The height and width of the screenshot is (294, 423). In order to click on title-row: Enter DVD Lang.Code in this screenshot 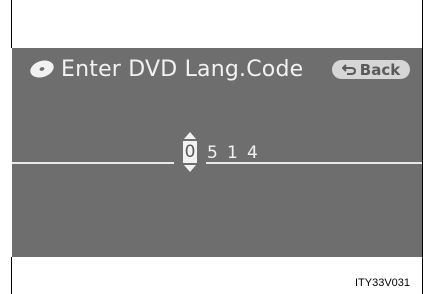, I will do `click(166, 69)`.